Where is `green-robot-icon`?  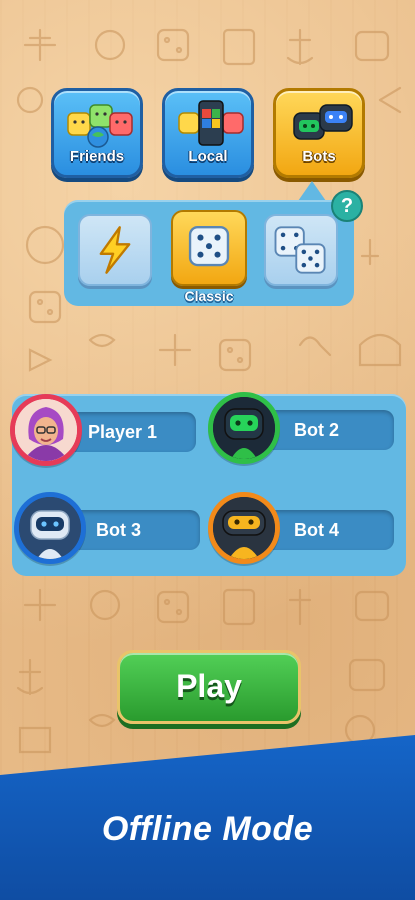 green-robot-icon is located at coordinates (244, 428).